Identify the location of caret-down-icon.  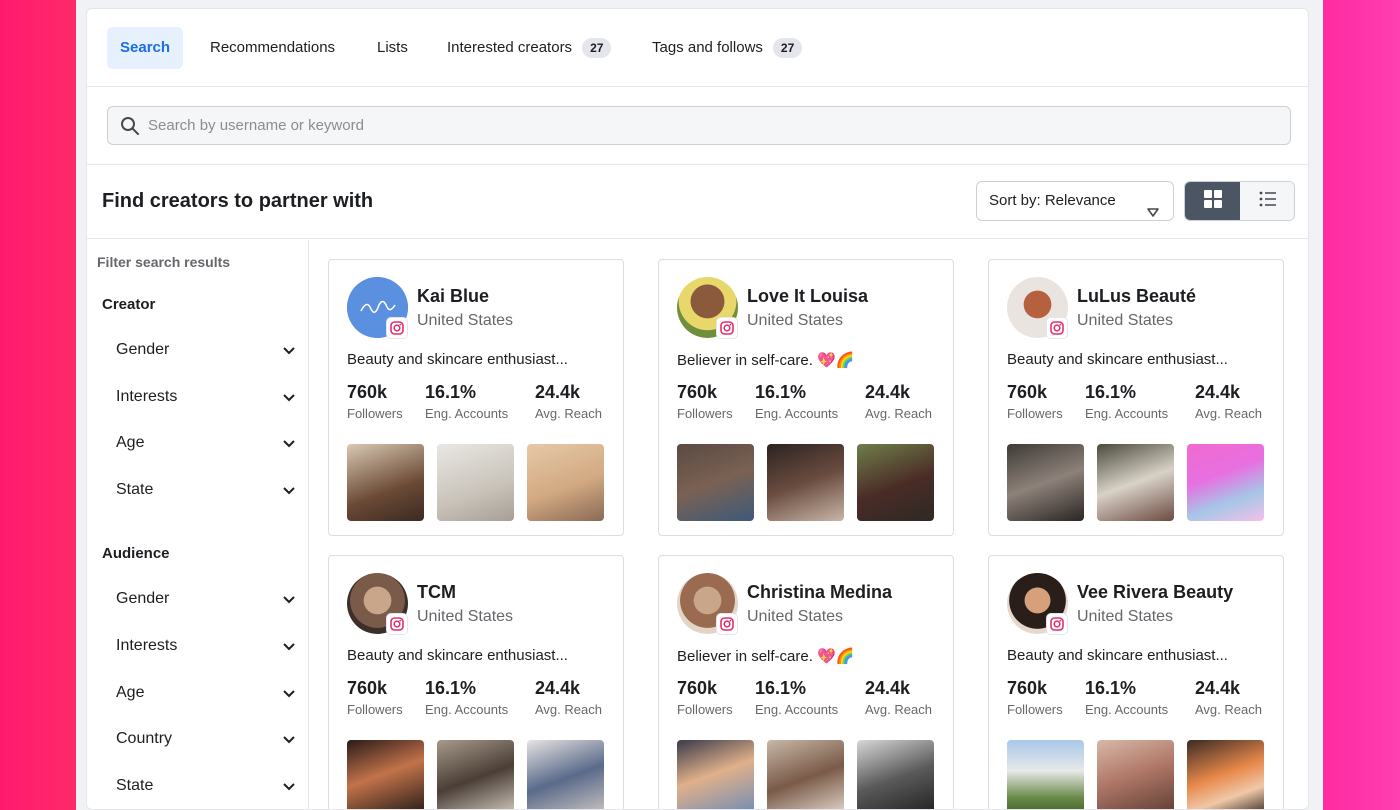
(1153, 214).